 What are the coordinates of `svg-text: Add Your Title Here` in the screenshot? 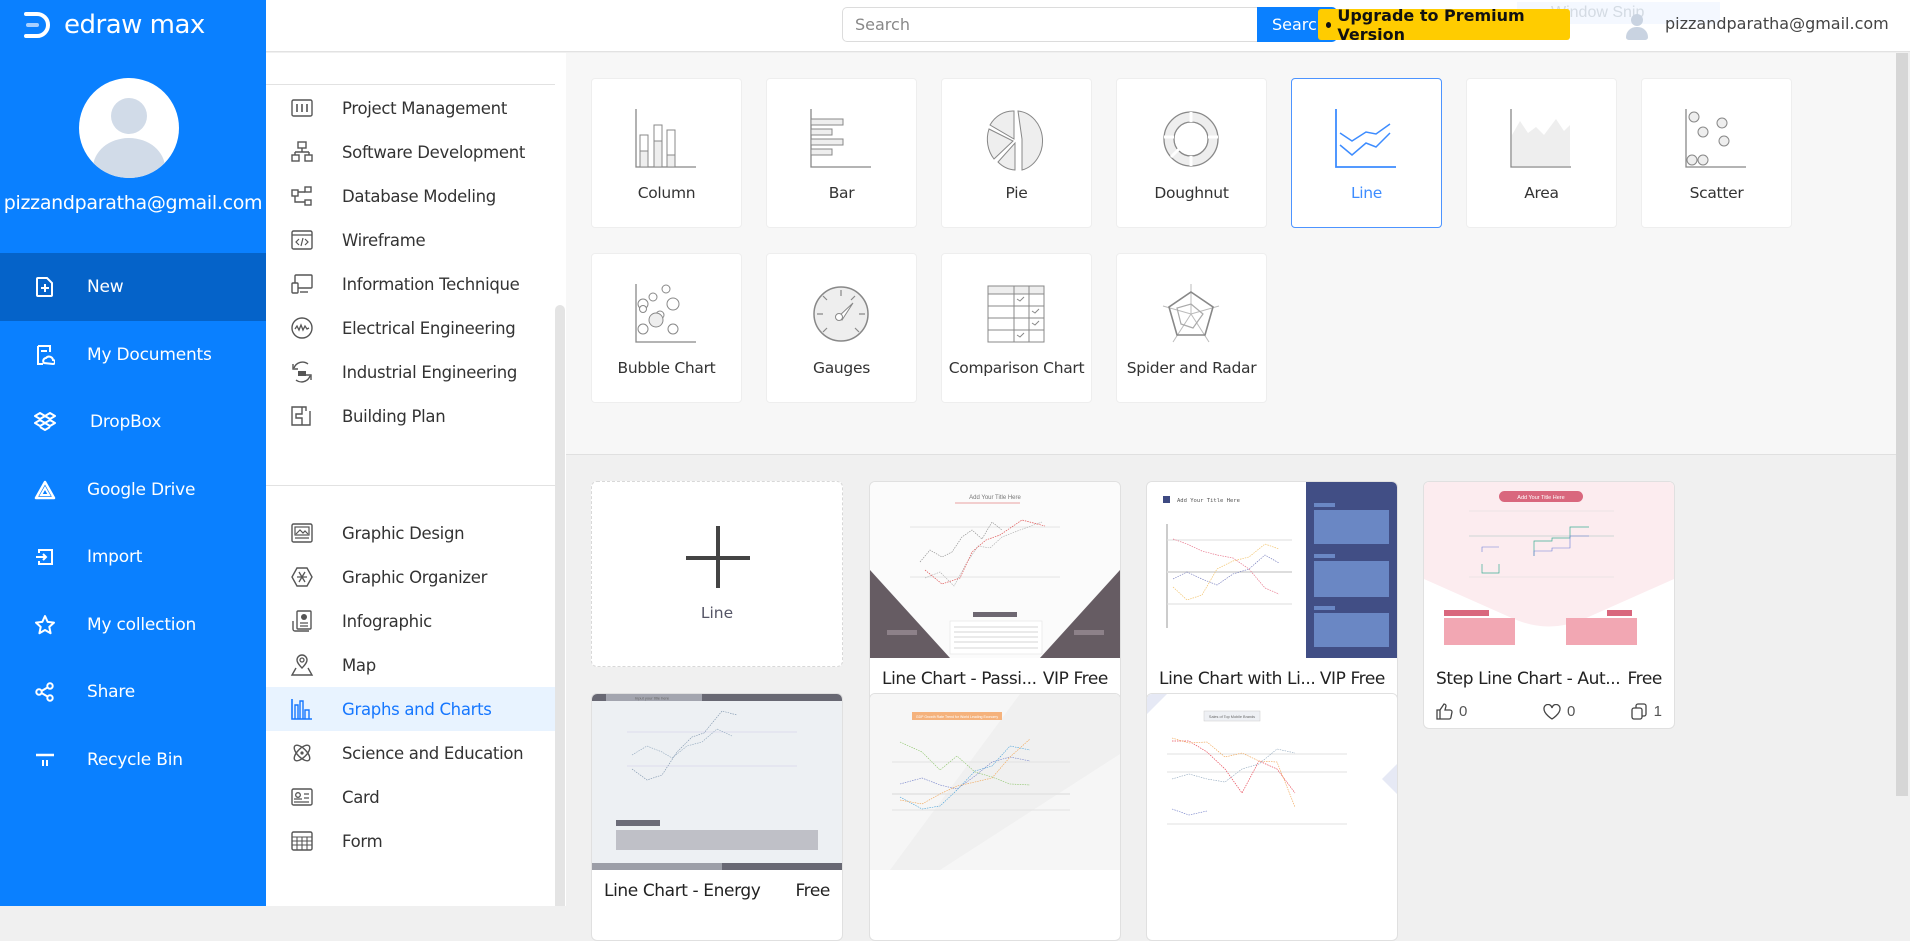 It's located at (1208, 501).